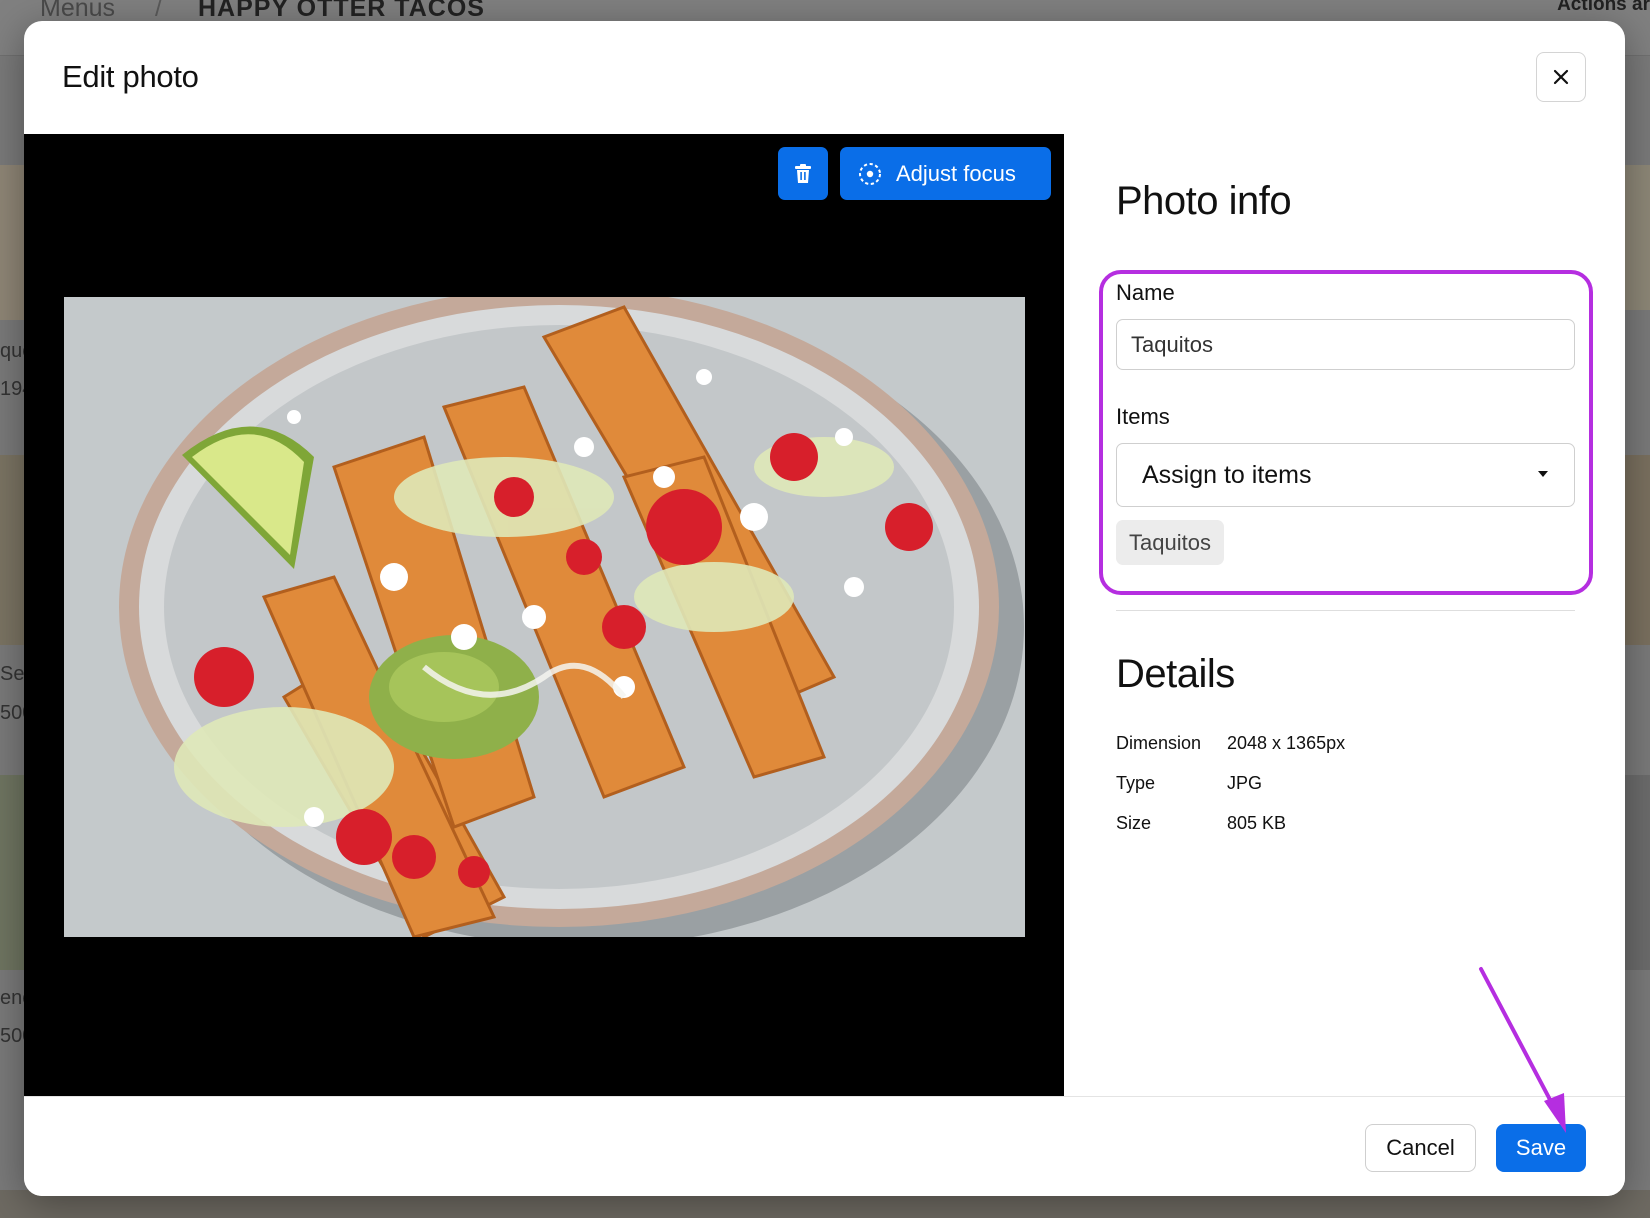 This screenshot has height=1218, width=1650. I want to click on section-divider, so click(1345, 610).